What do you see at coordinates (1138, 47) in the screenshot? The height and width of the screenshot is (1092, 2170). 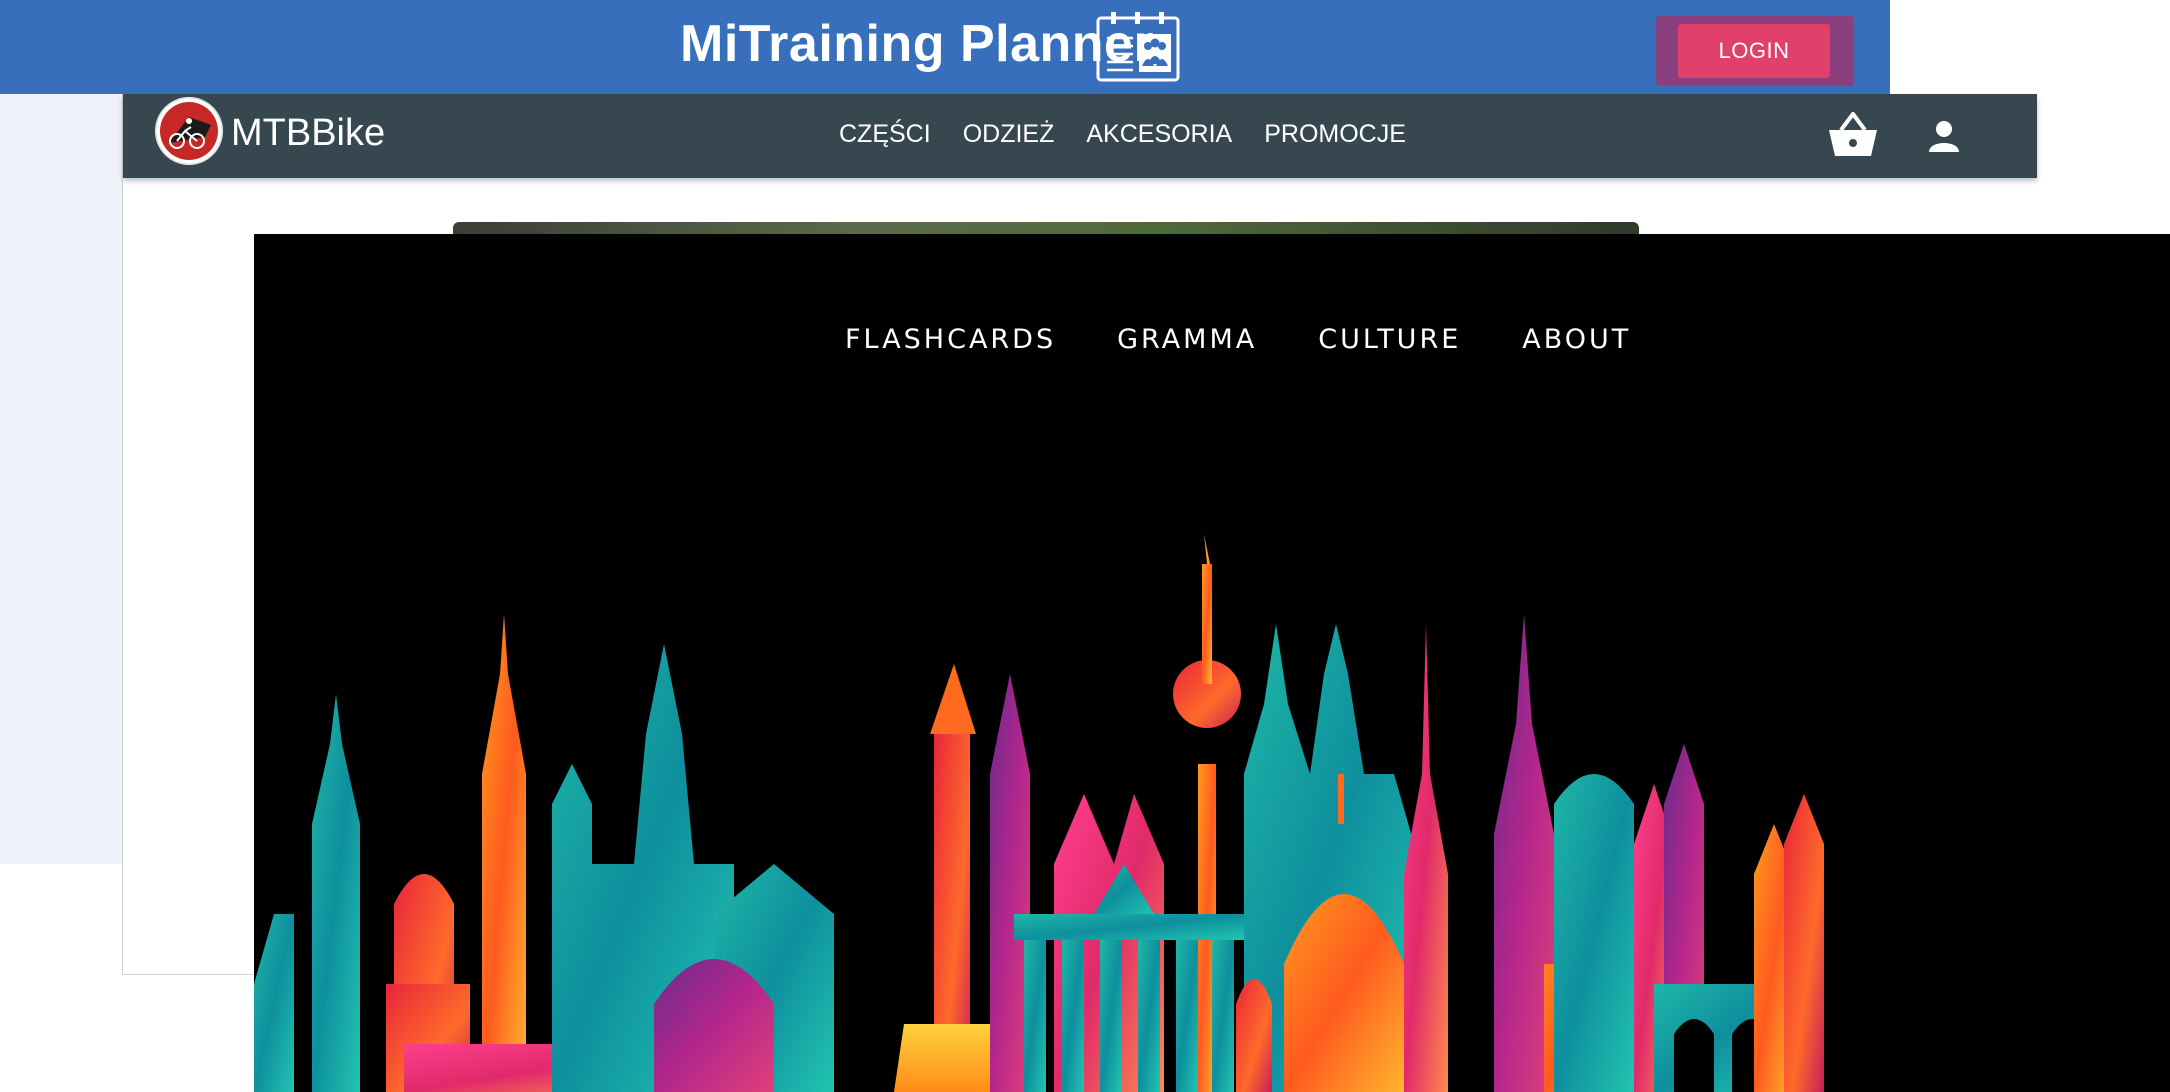 I see `calendar-team-icon` at bounding box center [1138, 47].